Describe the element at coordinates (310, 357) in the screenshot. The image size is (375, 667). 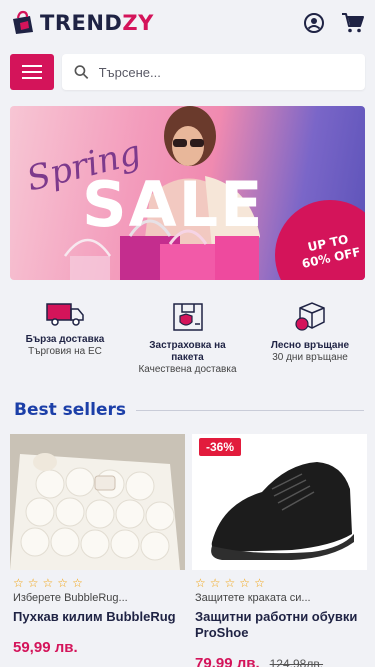
I see `feature-subtitle: 30 дни връщане` at that location.